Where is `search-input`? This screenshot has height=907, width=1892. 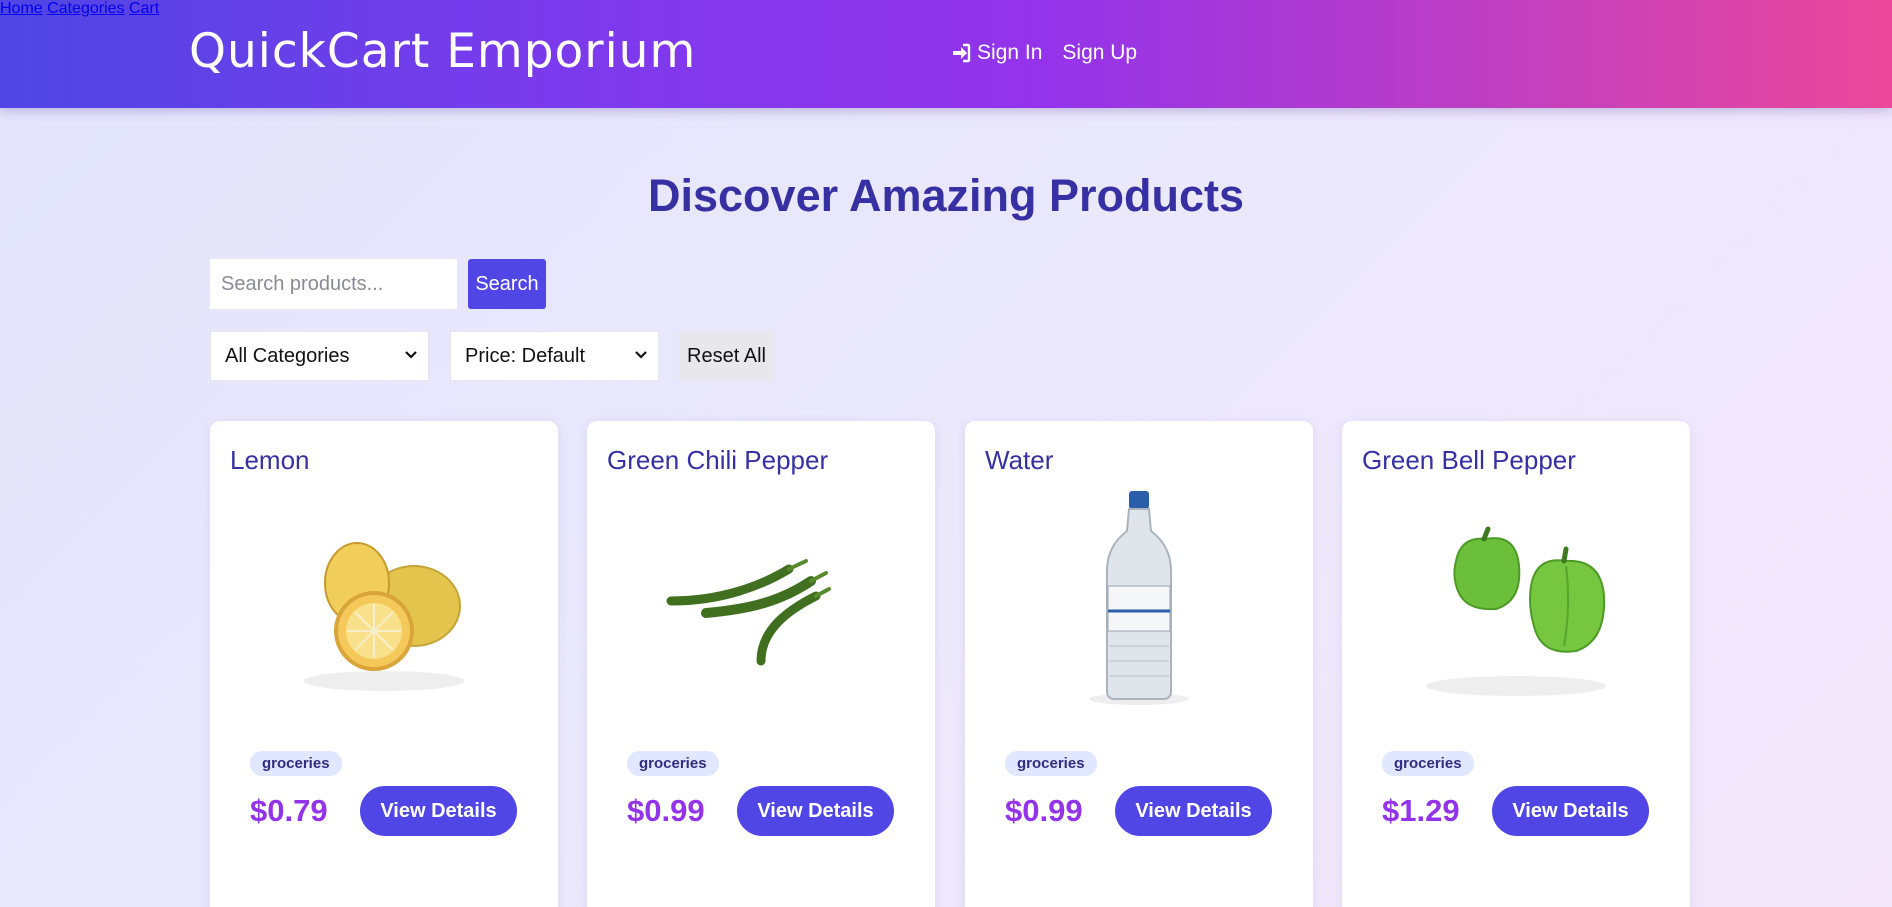
search-input is located at coordinates (333, 284).